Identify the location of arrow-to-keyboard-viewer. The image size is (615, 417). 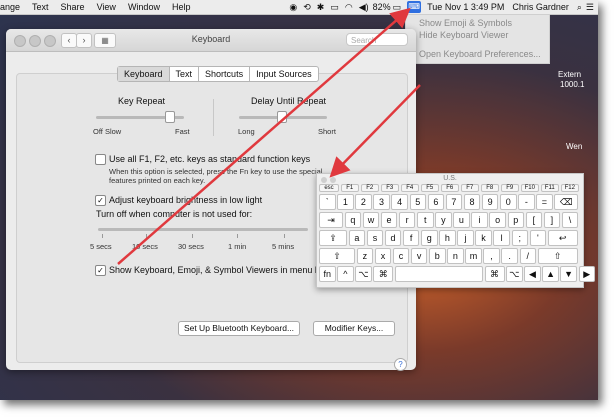
(375, 131).